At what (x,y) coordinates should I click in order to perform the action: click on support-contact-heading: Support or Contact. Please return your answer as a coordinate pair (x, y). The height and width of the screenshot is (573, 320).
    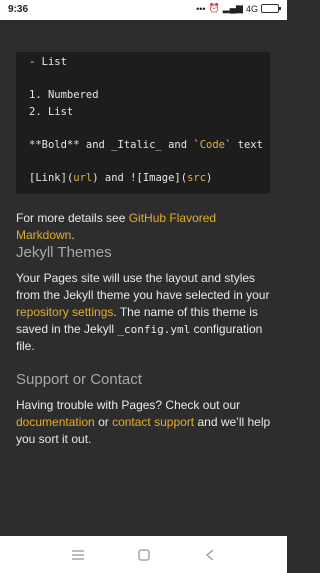
    Looking at the image, I should click on (79, 379).